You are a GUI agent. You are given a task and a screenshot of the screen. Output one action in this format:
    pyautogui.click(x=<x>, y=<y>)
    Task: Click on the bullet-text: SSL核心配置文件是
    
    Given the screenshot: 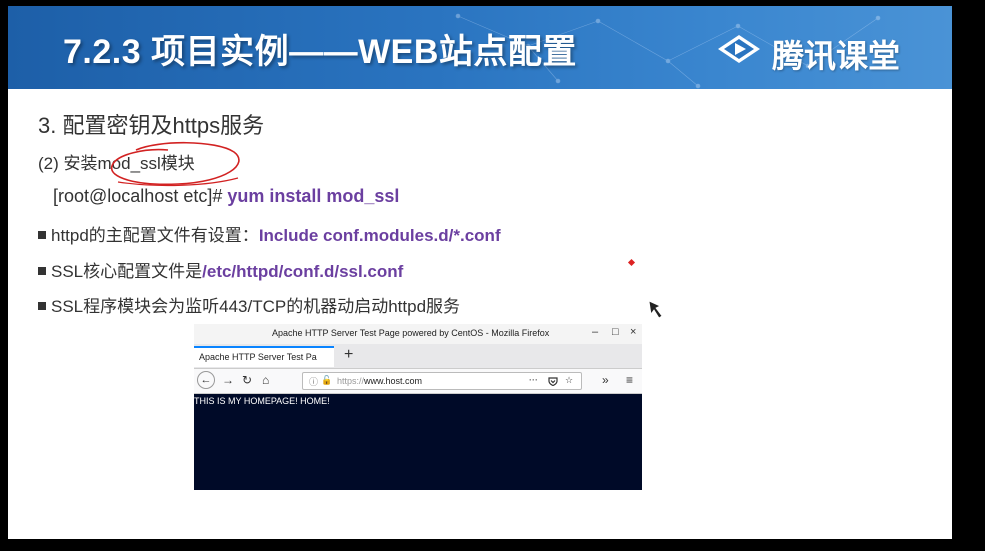 What is the action you would take?
    pyautogui.click(x=127, y=271)
    